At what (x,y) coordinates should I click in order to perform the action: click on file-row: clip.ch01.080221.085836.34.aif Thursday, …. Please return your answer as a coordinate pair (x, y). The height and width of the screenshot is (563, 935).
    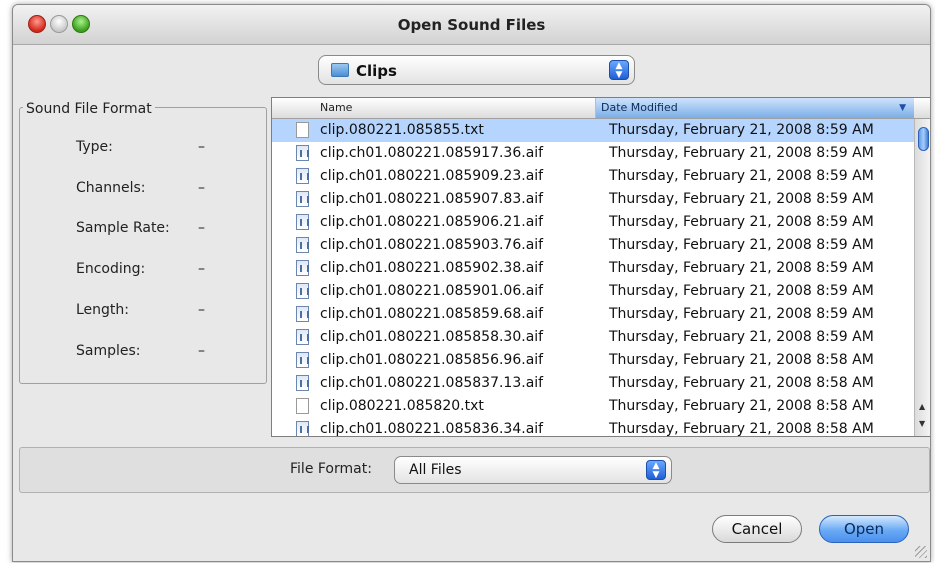
    Looking at the image, I should click on (593, 427).